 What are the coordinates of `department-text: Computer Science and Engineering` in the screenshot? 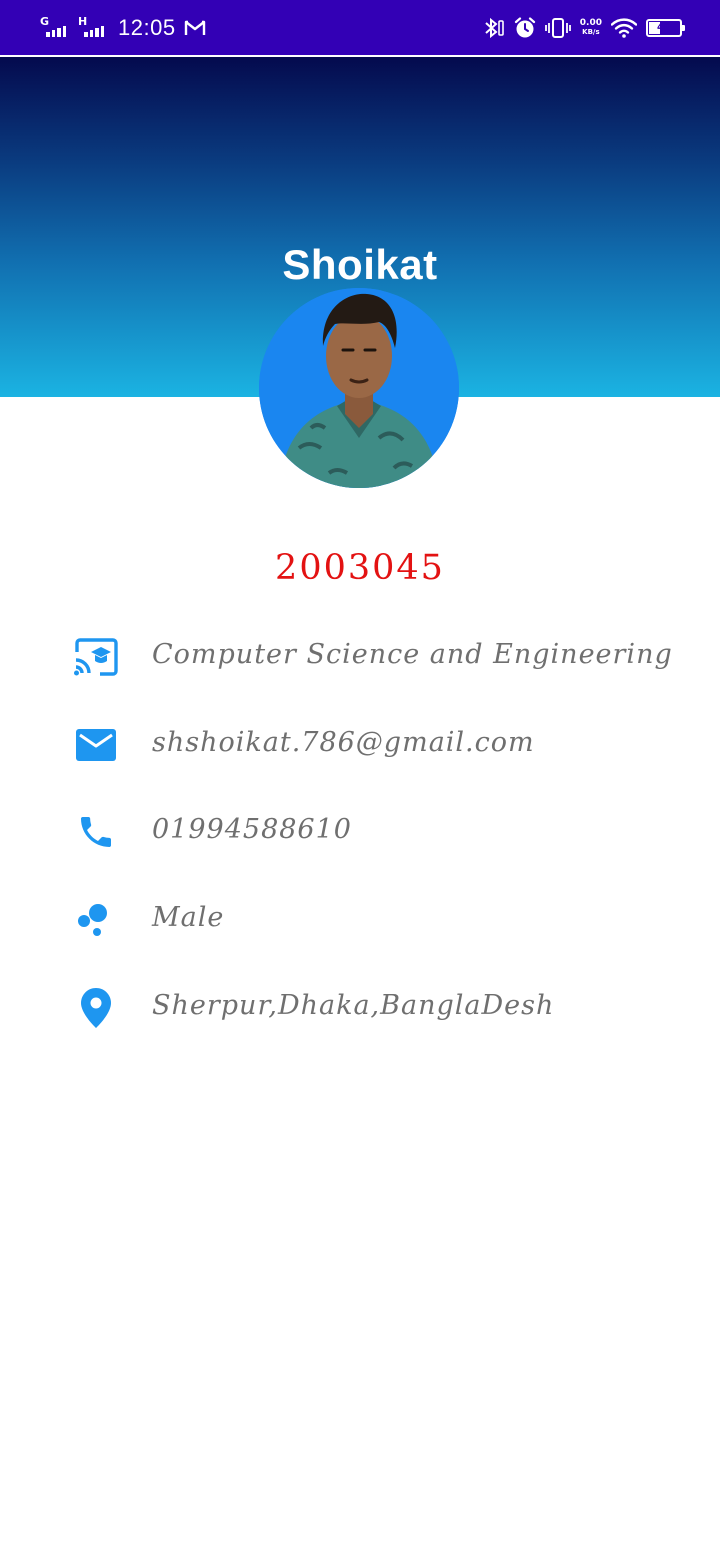 It's located at (412, 654).